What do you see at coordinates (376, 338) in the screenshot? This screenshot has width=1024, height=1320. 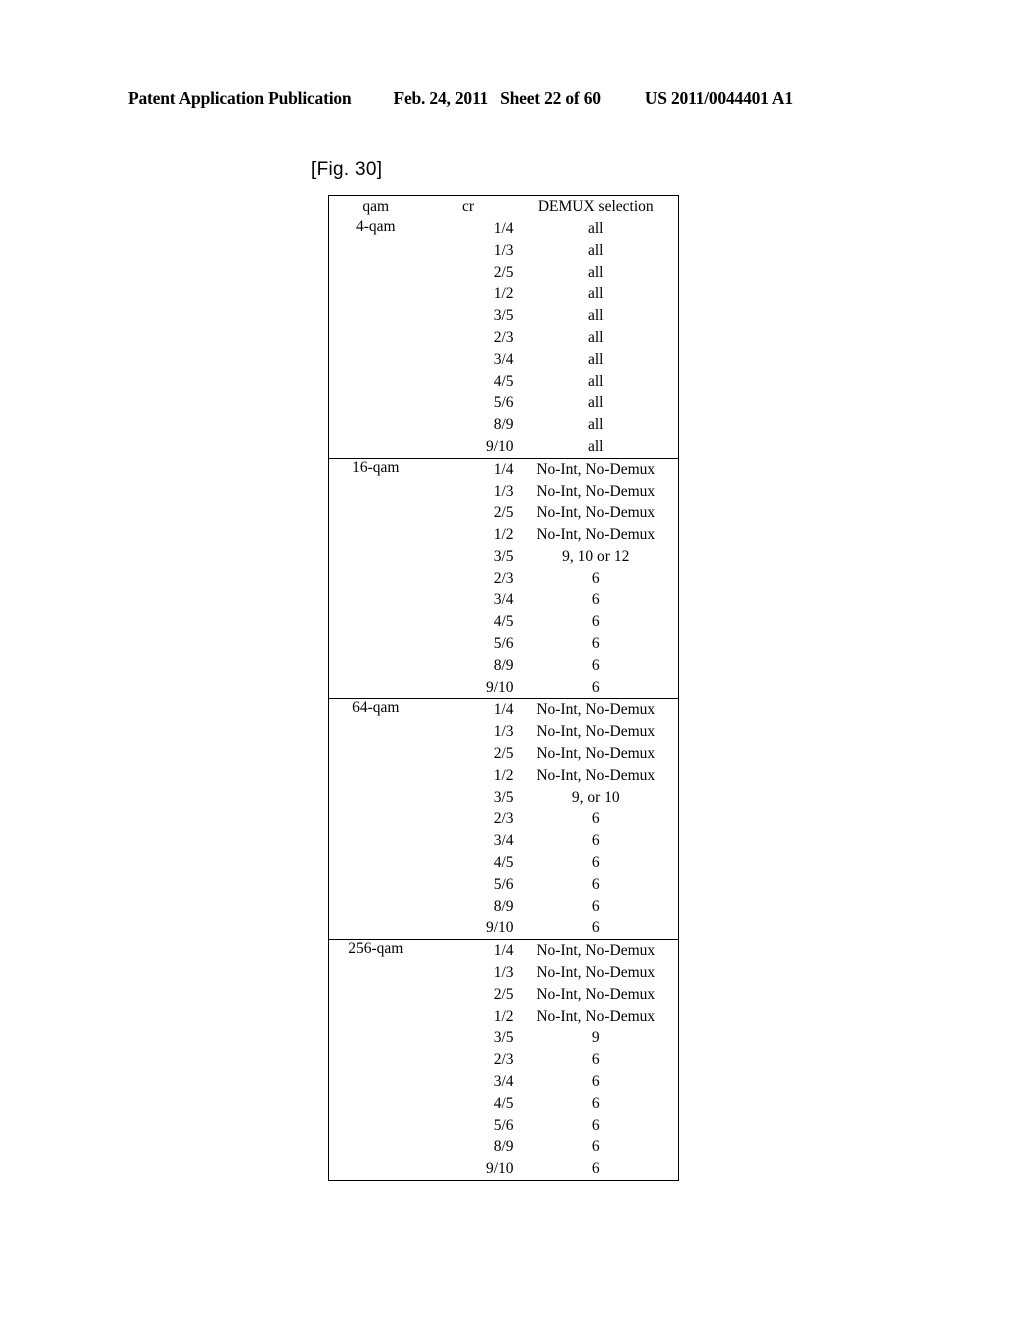 I see `cell-qam: 4-qam` at bounding box center [376, 338].